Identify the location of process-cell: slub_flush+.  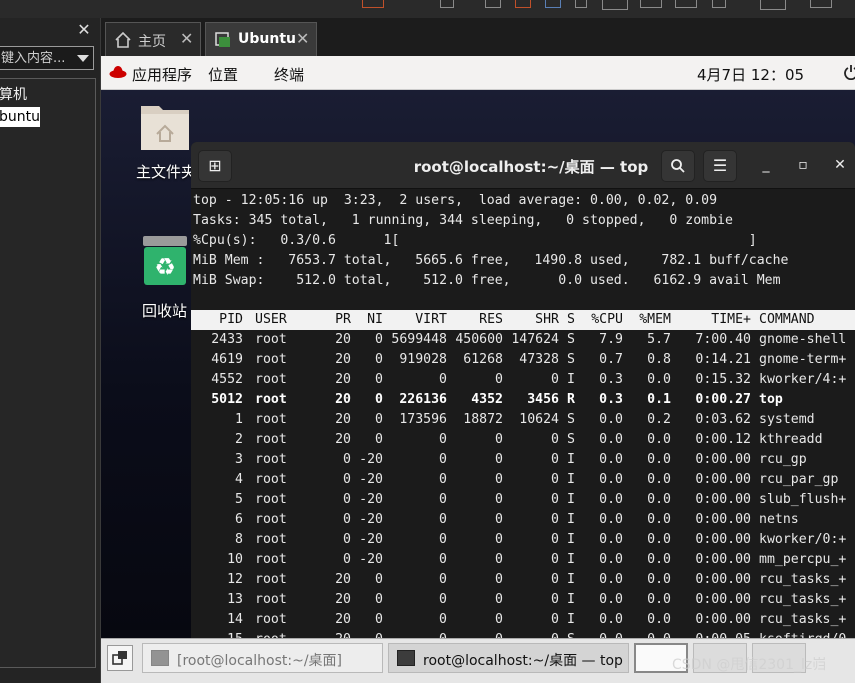
(803, 499).